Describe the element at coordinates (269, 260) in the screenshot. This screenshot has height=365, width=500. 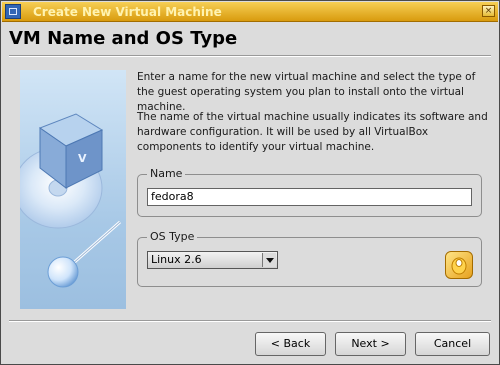
I see `chevron-down-icon` at that location.